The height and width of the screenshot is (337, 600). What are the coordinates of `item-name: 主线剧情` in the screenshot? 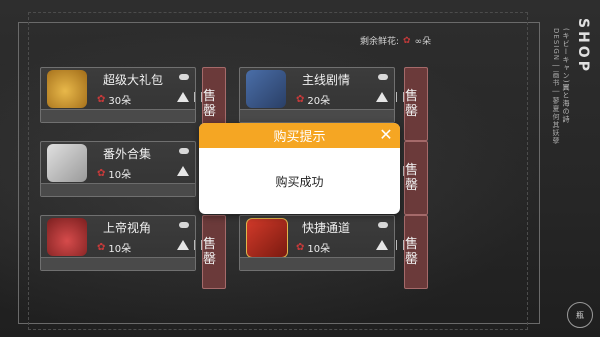 It's located at (326, 80).